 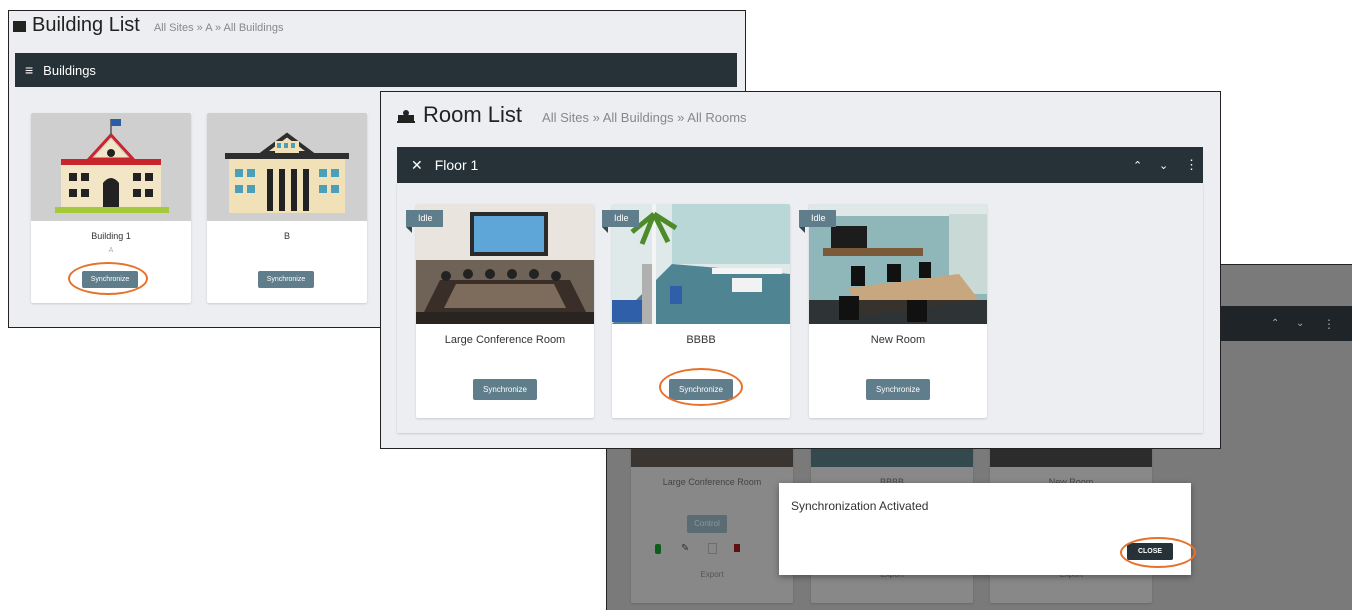 What do you see at coordinates (1300, 323) in the screenshot?
I see `background-expand-icon: ⌄` at bounding box center [1300, 323].